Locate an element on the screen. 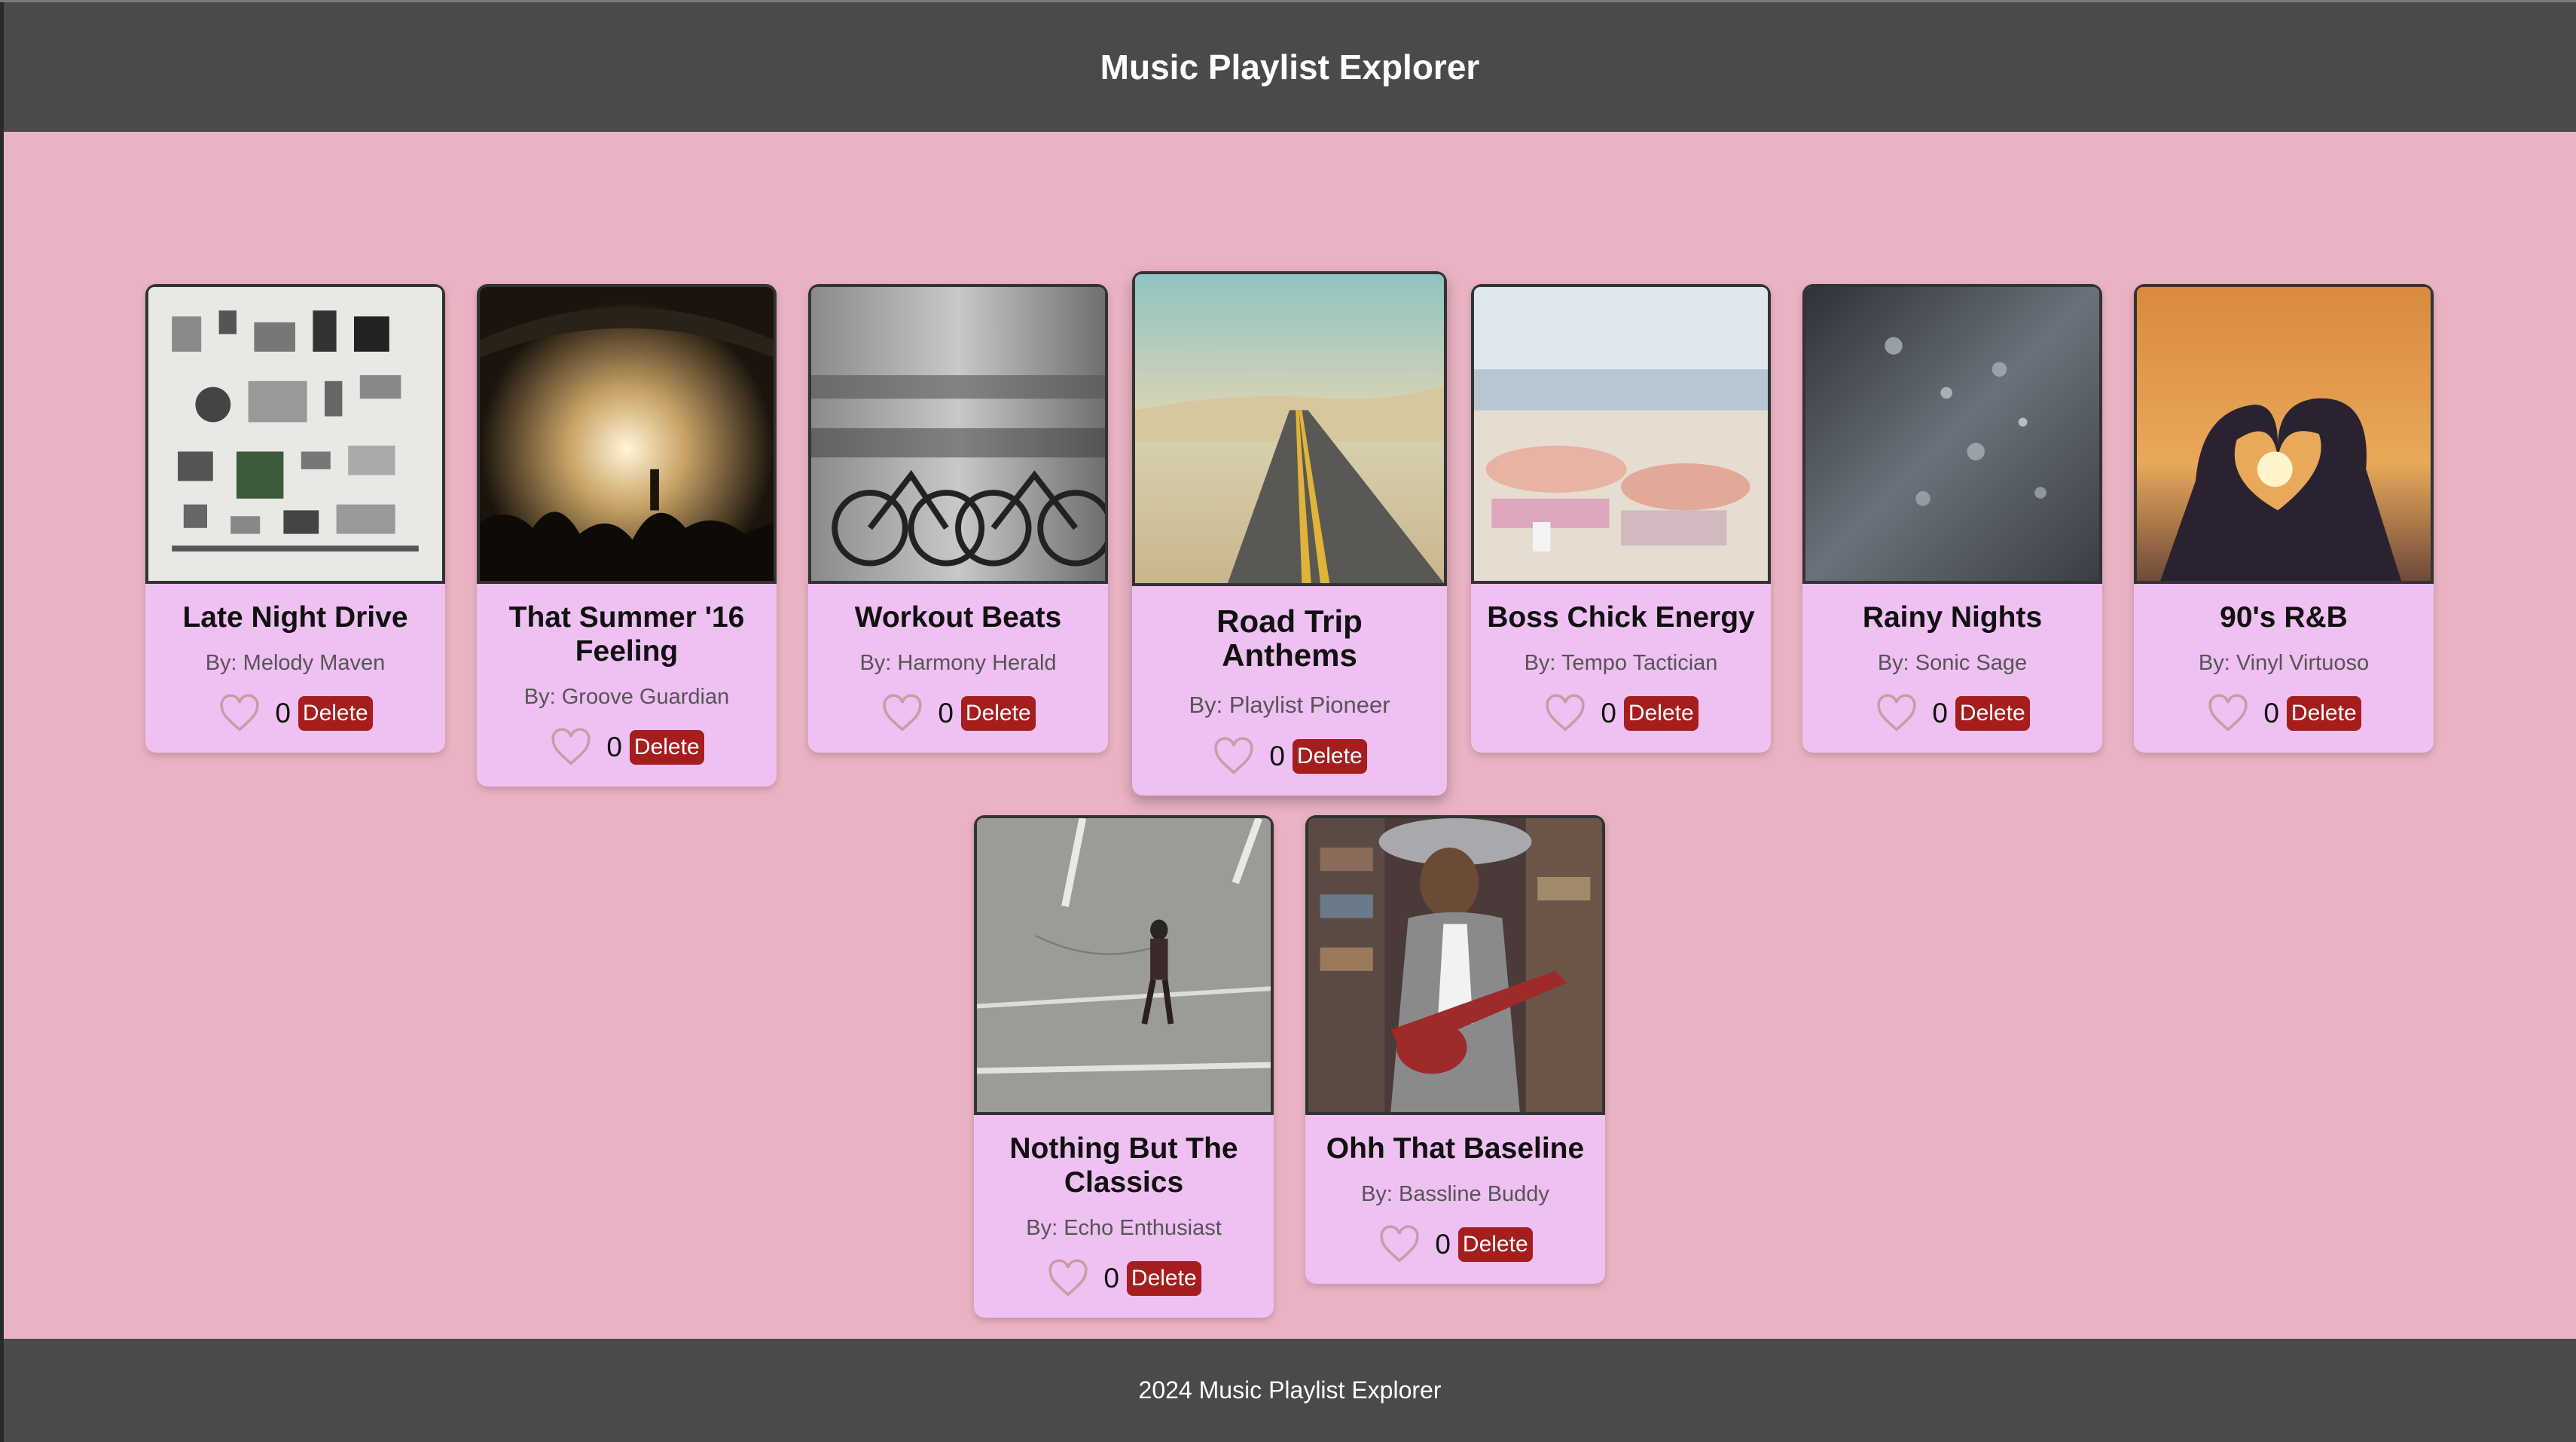 The height and width of the screenshot is (1442, 2576). playlist-title: Late Night Drive is located at coordinates (295, 618).